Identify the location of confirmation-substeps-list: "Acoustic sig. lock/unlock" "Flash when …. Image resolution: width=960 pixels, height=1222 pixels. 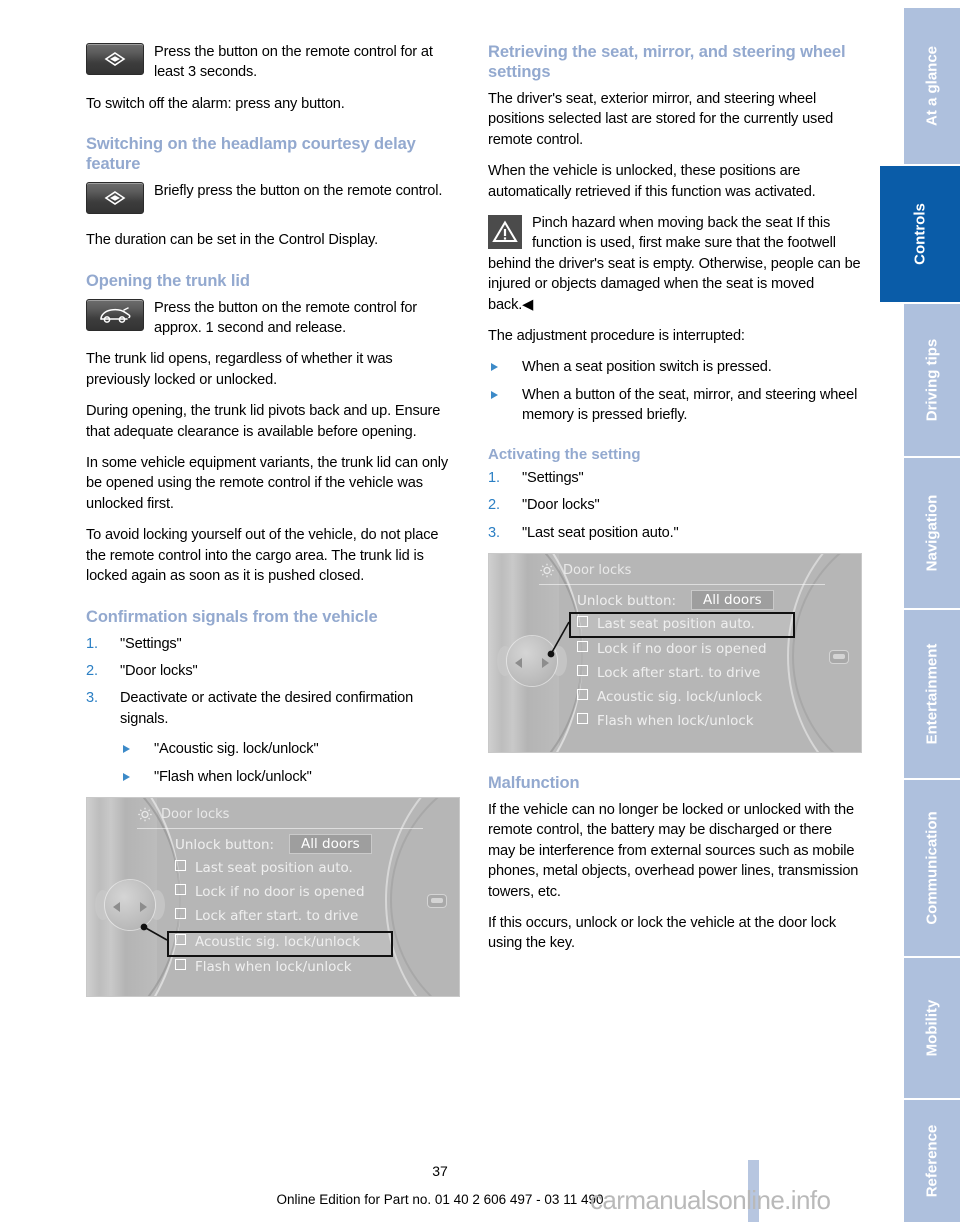
(290, 763).